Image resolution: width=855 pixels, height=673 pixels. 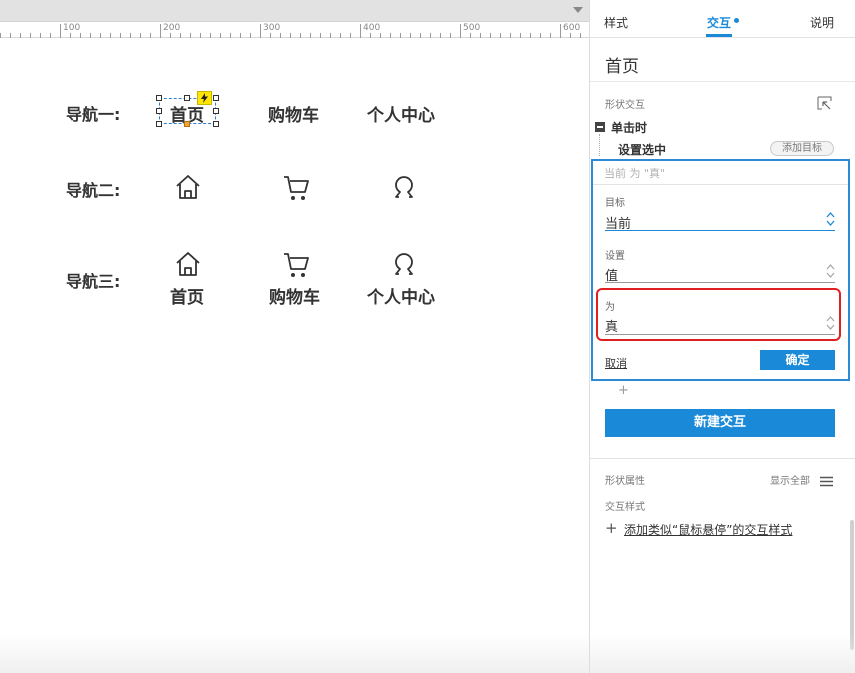 What do you see at coordinates (622, 67) in the screenshot?
I see `page-title: 首页` at bounding box center [622, 67].